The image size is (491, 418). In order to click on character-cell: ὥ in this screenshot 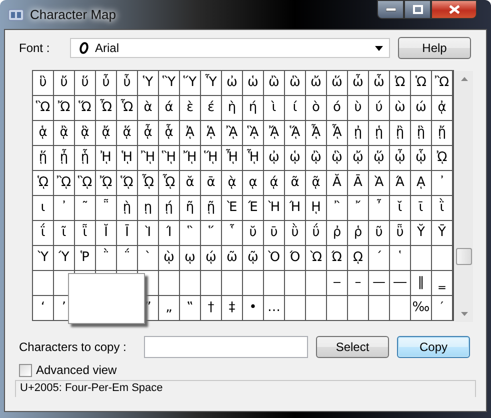, I will do `click(337, 83)`.